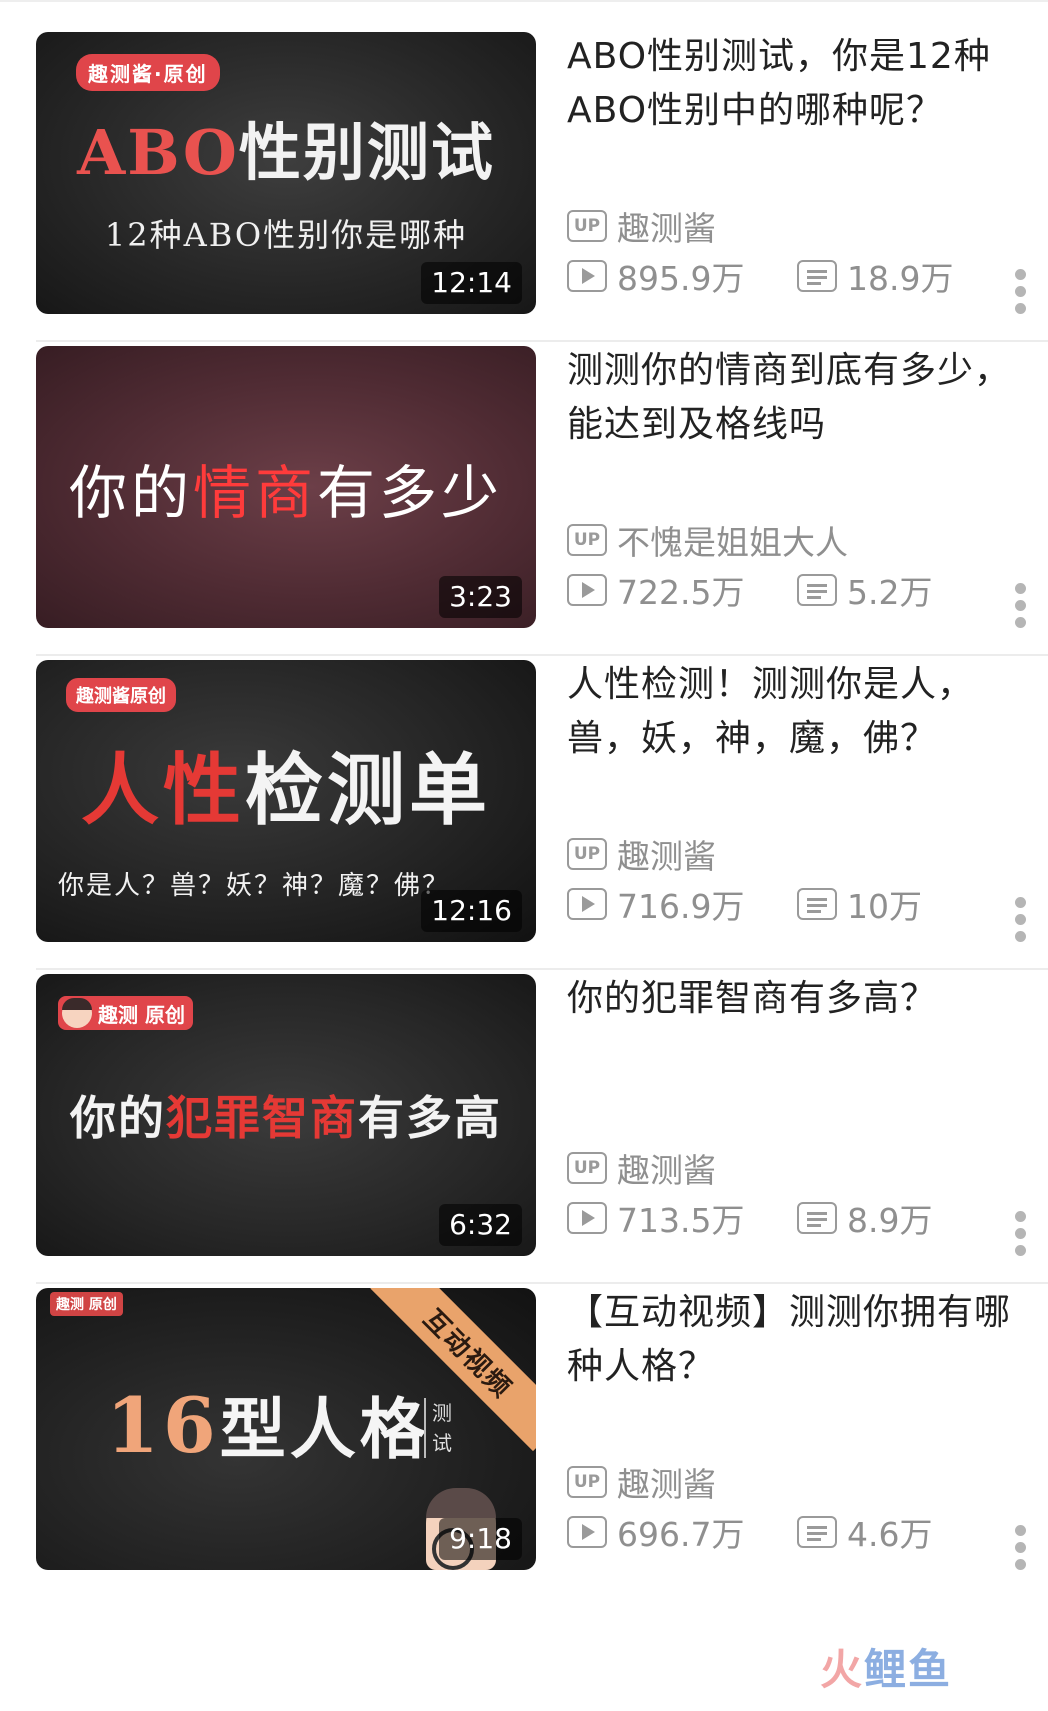  What do you see at coordinates (148, 72) in the screenshot?
I see `thumb-badge: 趣测酱·原创` at bounding box center [148, 72].